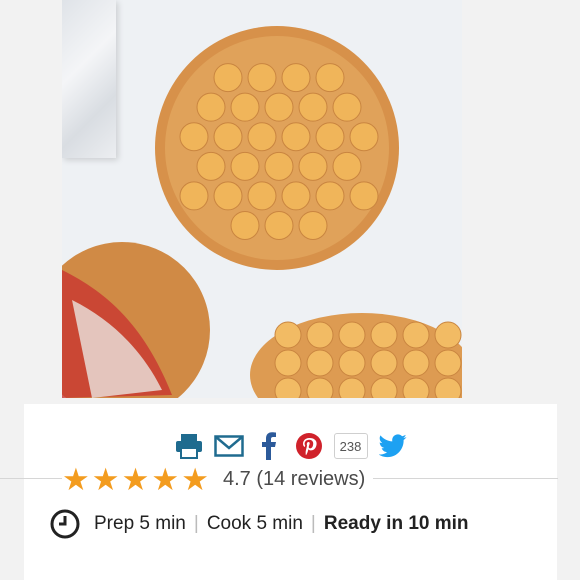 Image resolution: width=580 pixels, height=580 pixels. What do you see at coordinates (393, 446) in the screenshot?
I see `twitter-icon` at bounding box center [393, 446].